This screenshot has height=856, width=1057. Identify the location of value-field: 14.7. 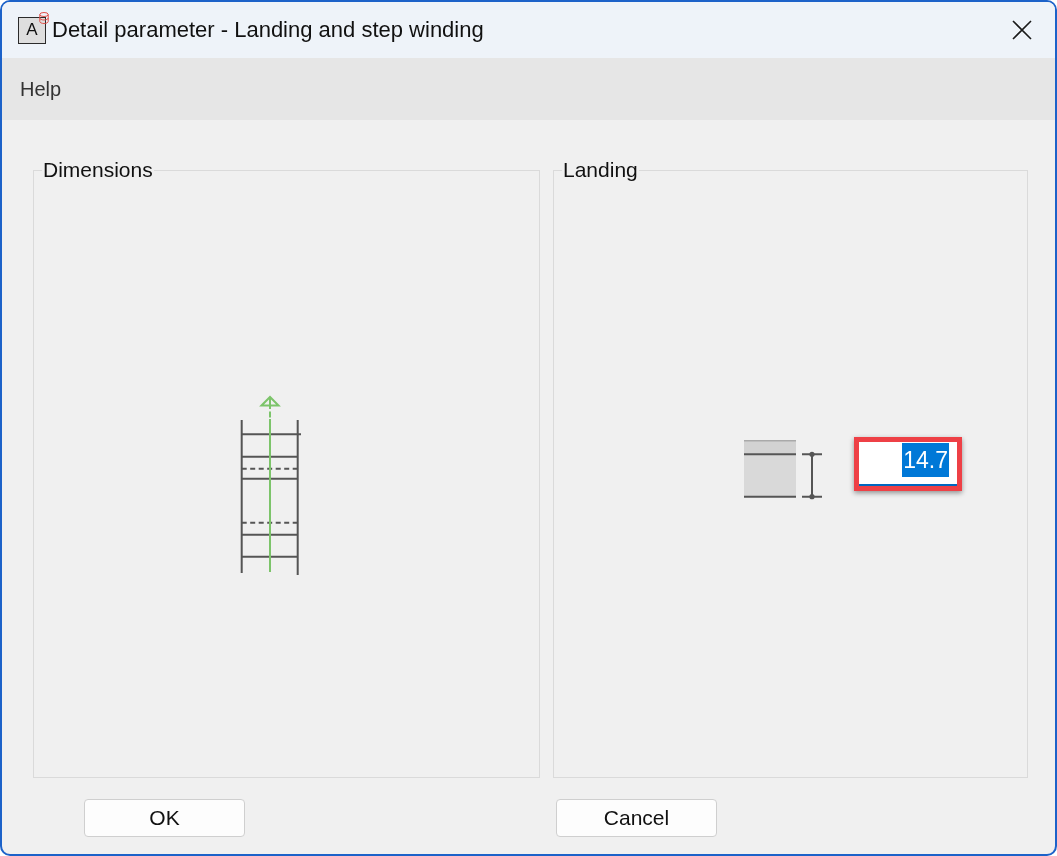
(908, 464).